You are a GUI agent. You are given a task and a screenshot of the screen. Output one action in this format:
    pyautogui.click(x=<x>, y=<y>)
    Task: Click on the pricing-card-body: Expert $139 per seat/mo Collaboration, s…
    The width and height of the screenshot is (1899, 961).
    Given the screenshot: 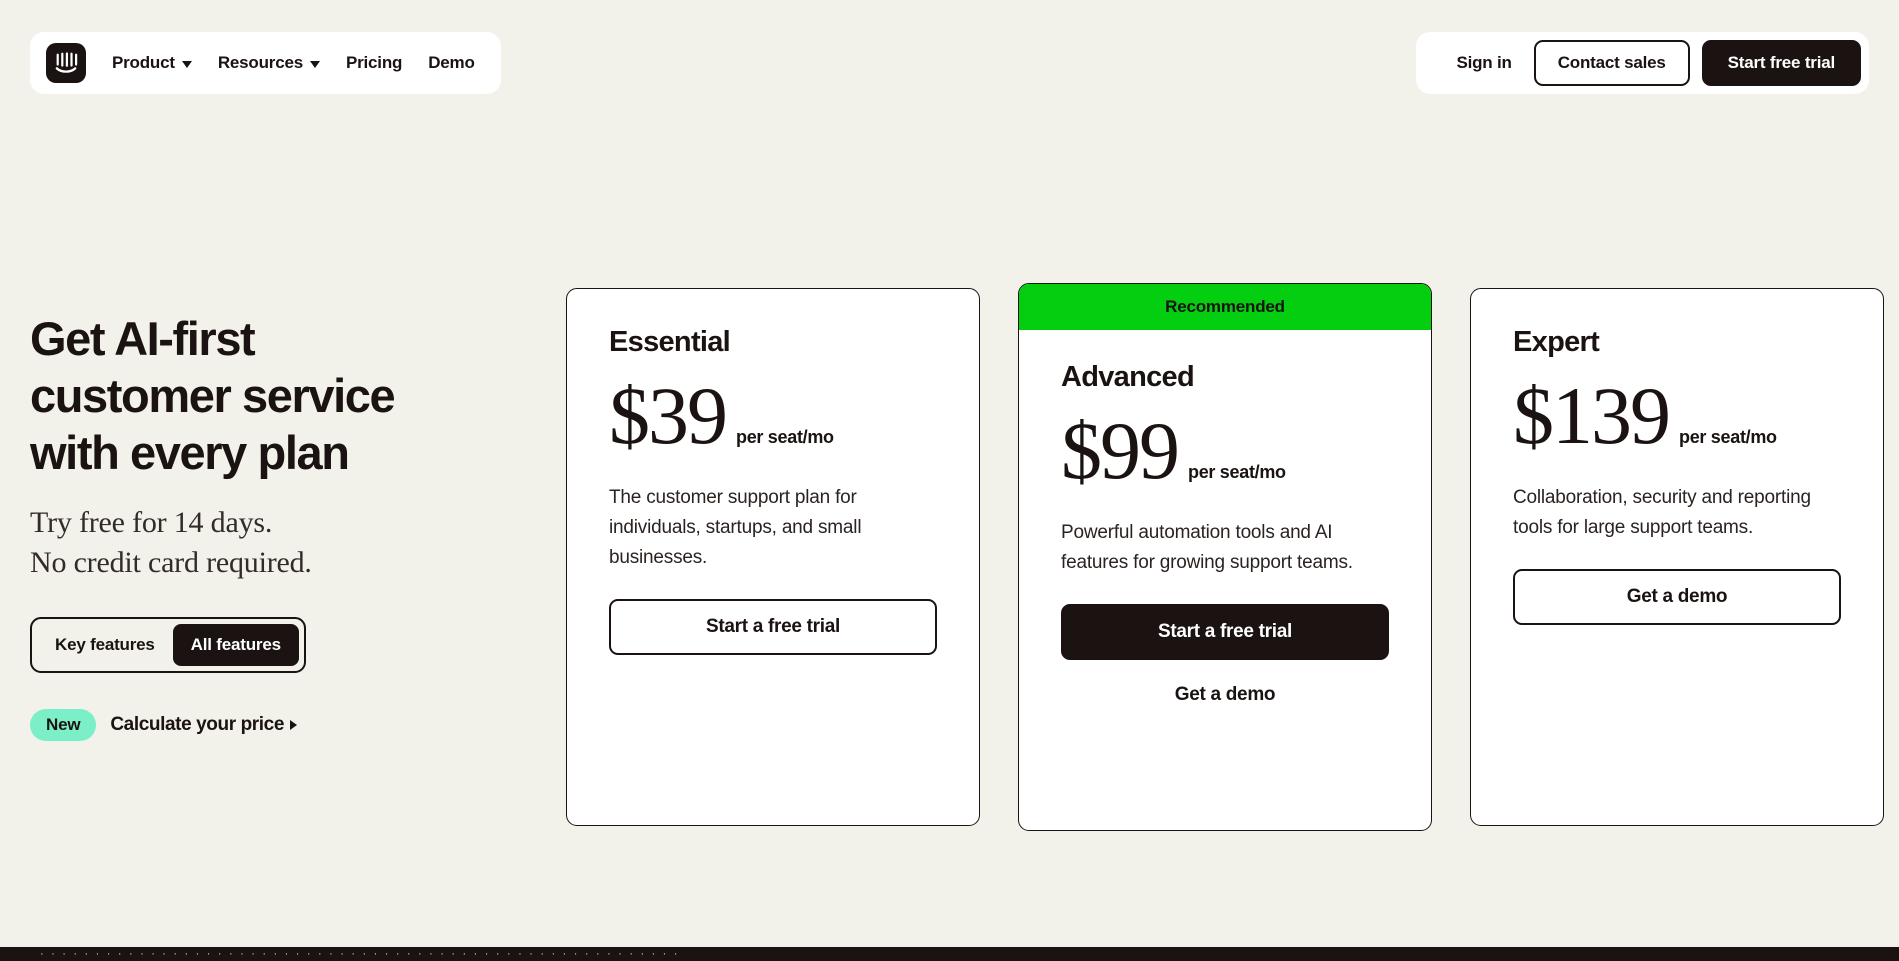 What is the action you would take?
    pyautogui.click(x=1677, y=557)
    